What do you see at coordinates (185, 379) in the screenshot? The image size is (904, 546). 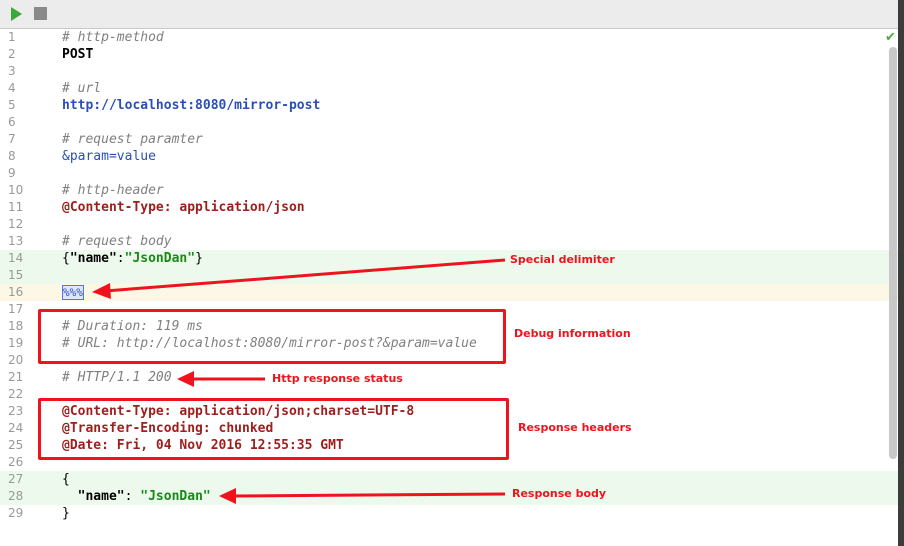 I see `arrowhead-response-status` at bounding box center [185, 379].